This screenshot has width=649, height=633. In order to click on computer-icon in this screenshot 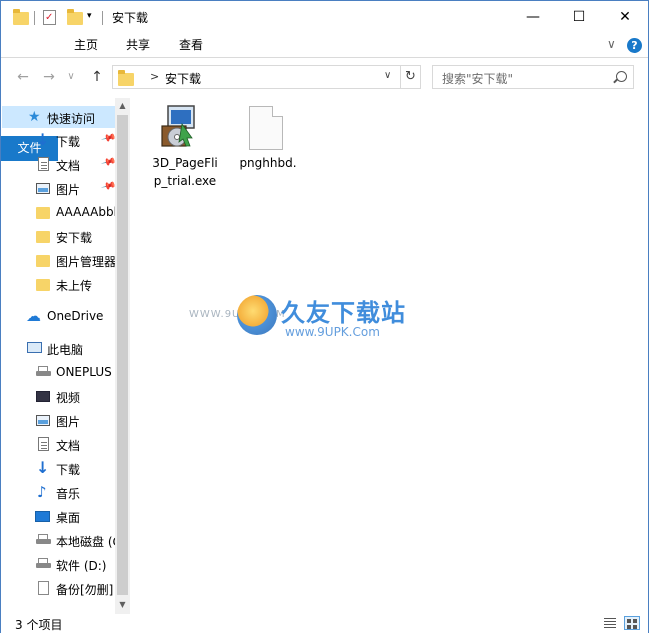, I will do `click(34, 347)`.